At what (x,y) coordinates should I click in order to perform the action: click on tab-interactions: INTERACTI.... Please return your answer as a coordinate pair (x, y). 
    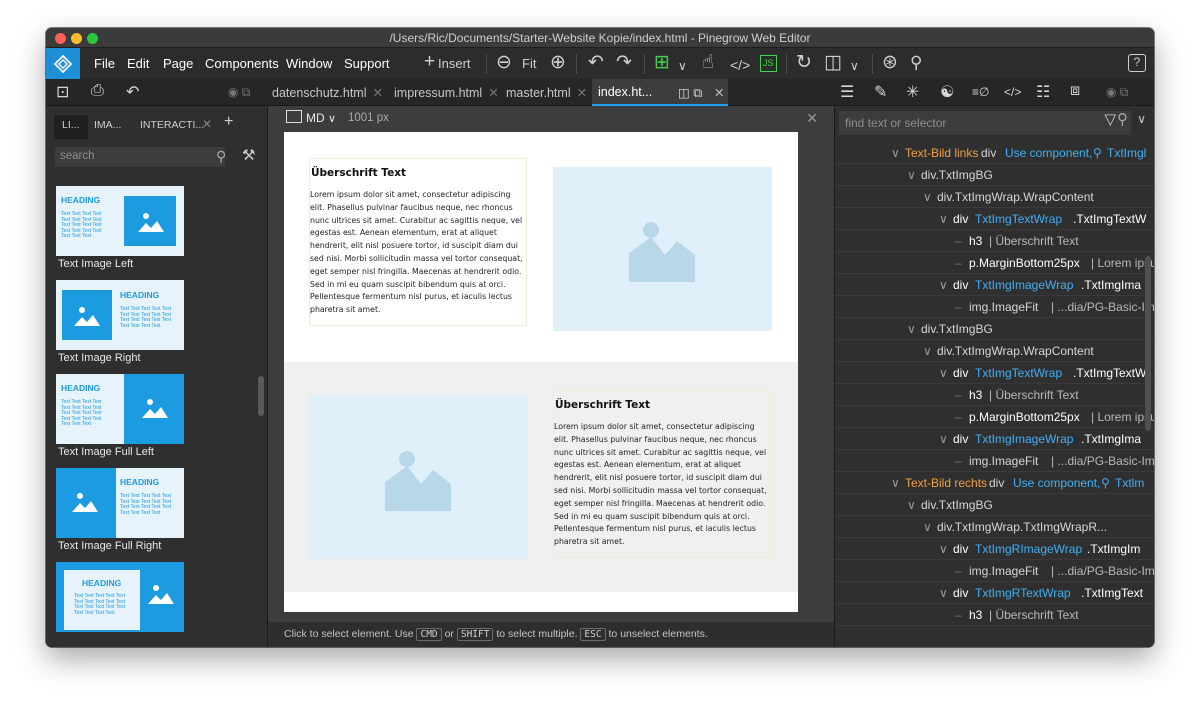
    Looking at the image, I should click on (172, 125).